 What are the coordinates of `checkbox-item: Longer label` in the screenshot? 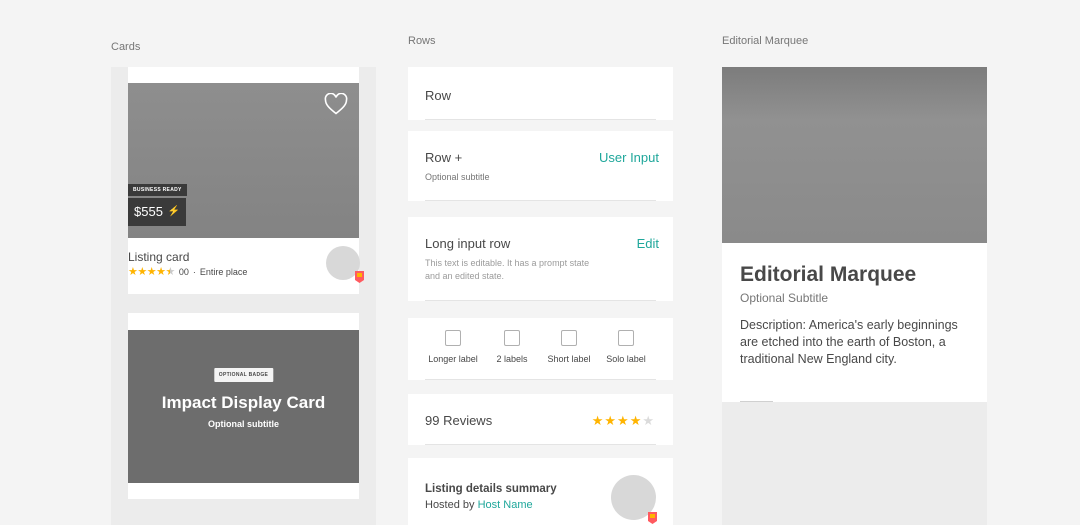 It's located at (453, 347).